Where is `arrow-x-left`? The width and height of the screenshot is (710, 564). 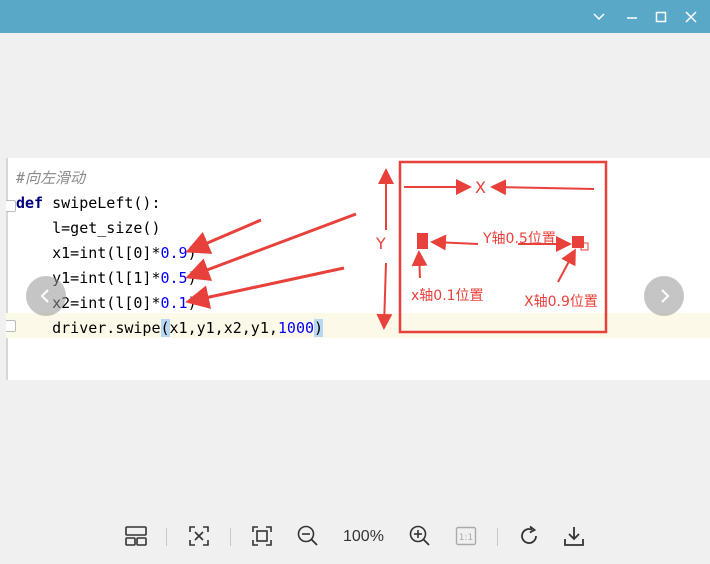 arrow-x-left is located at coordinates (542, 187).